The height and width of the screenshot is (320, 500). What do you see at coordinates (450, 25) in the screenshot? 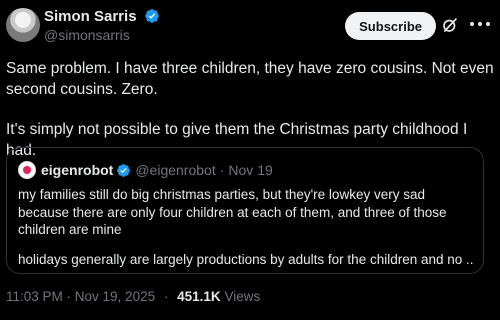
I see `grok-icon` at bounding box center [450, 25].